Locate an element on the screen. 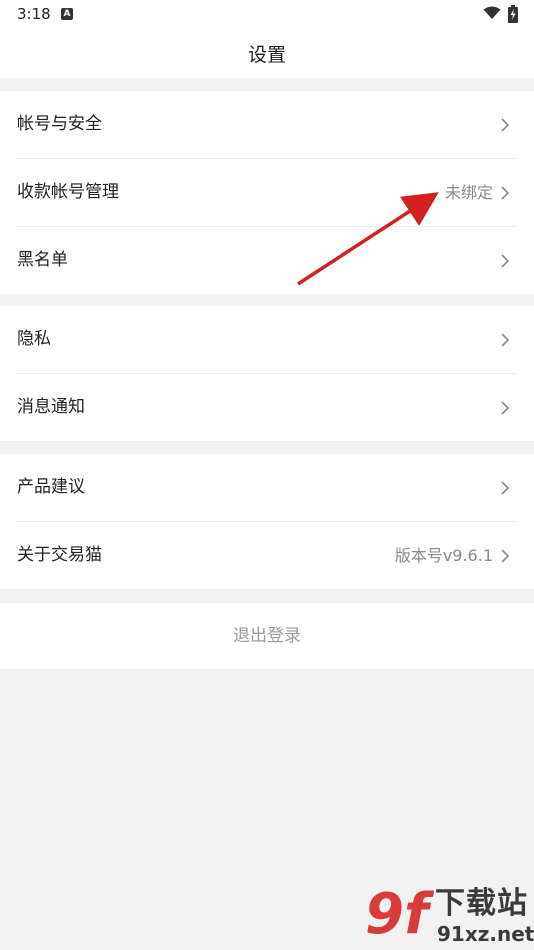  settings-item-label: 隐私 is located at coordinates (34, 339).